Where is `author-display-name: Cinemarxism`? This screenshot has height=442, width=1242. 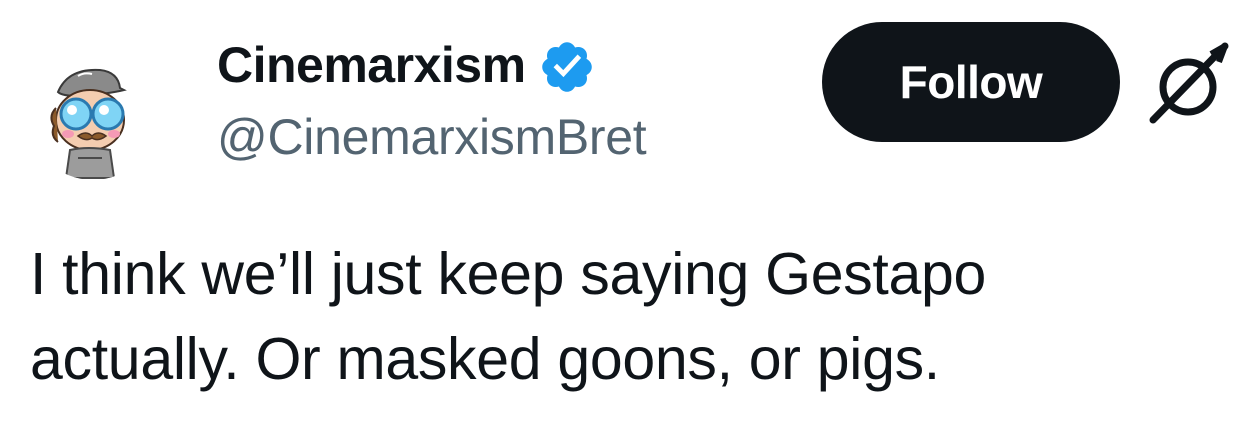 author-display-name: Cinemarxism is located at coordinates (371, 65).